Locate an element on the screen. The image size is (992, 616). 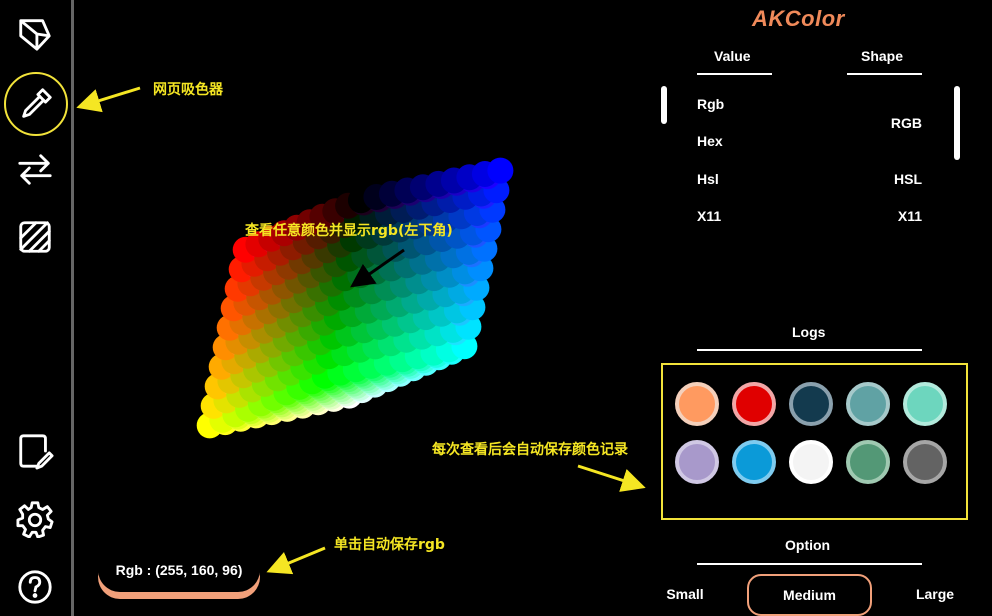
option-small: Small is located at coordinates (685, 594).